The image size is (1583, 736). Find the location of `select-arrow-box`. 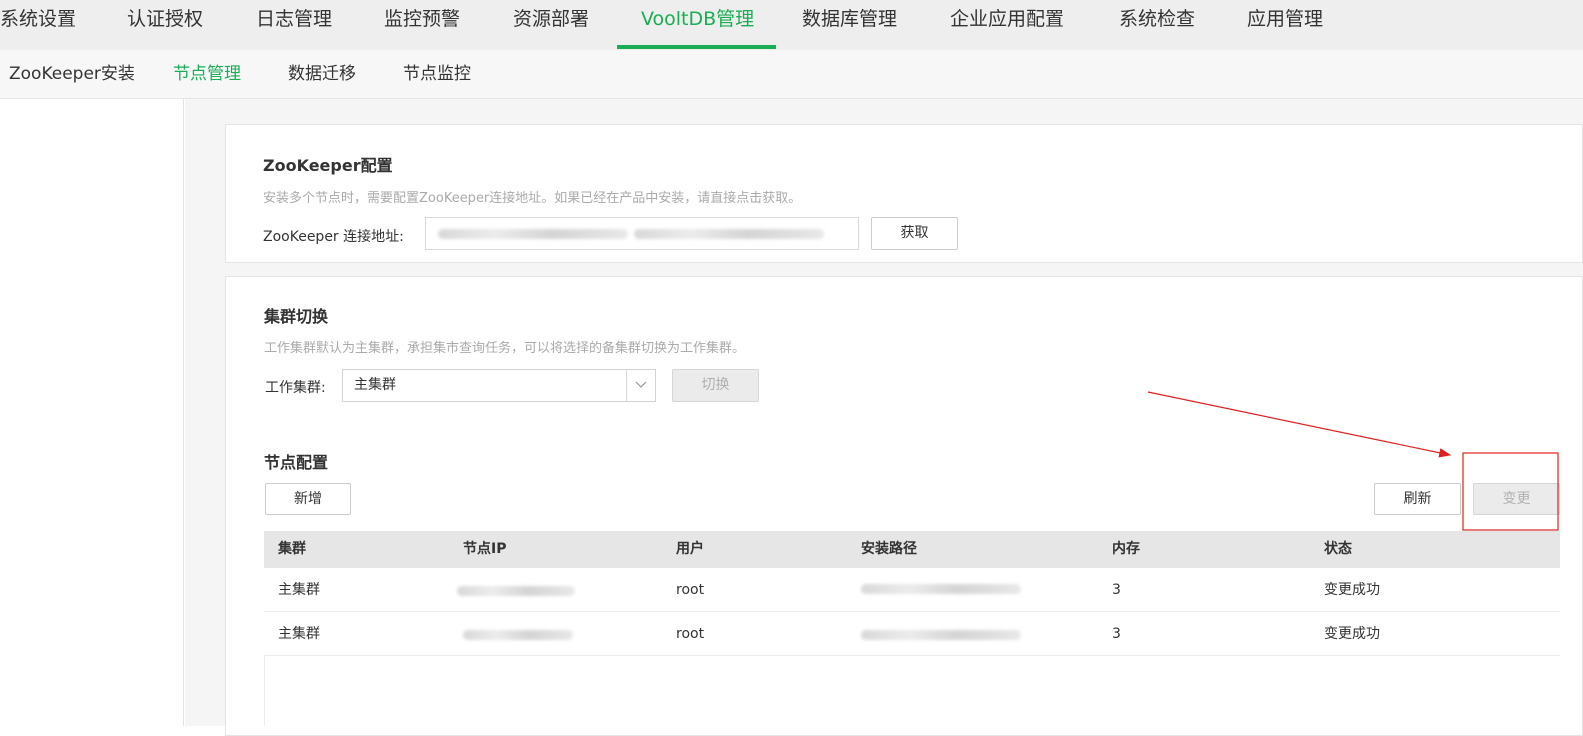

select-arrow-box is located at coordinates (640, 385).